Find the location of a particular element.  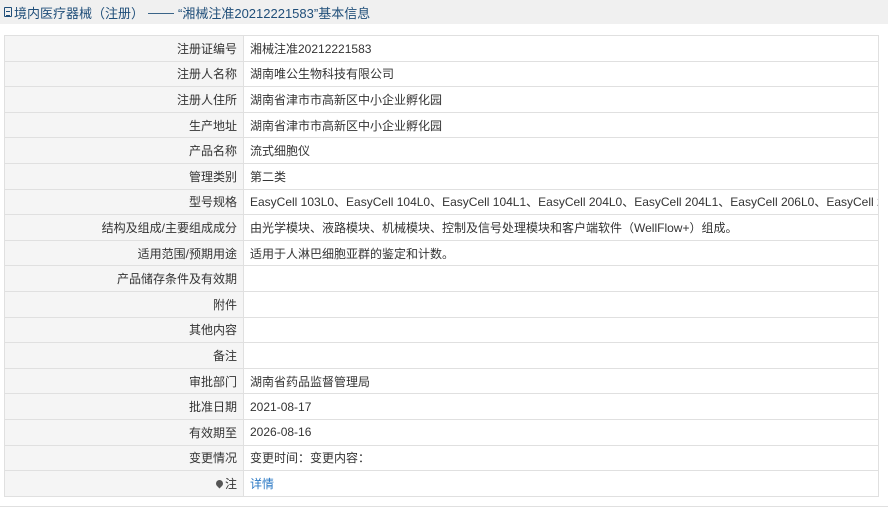

row-label: 批准日期 is located at coordinates (124, 406).